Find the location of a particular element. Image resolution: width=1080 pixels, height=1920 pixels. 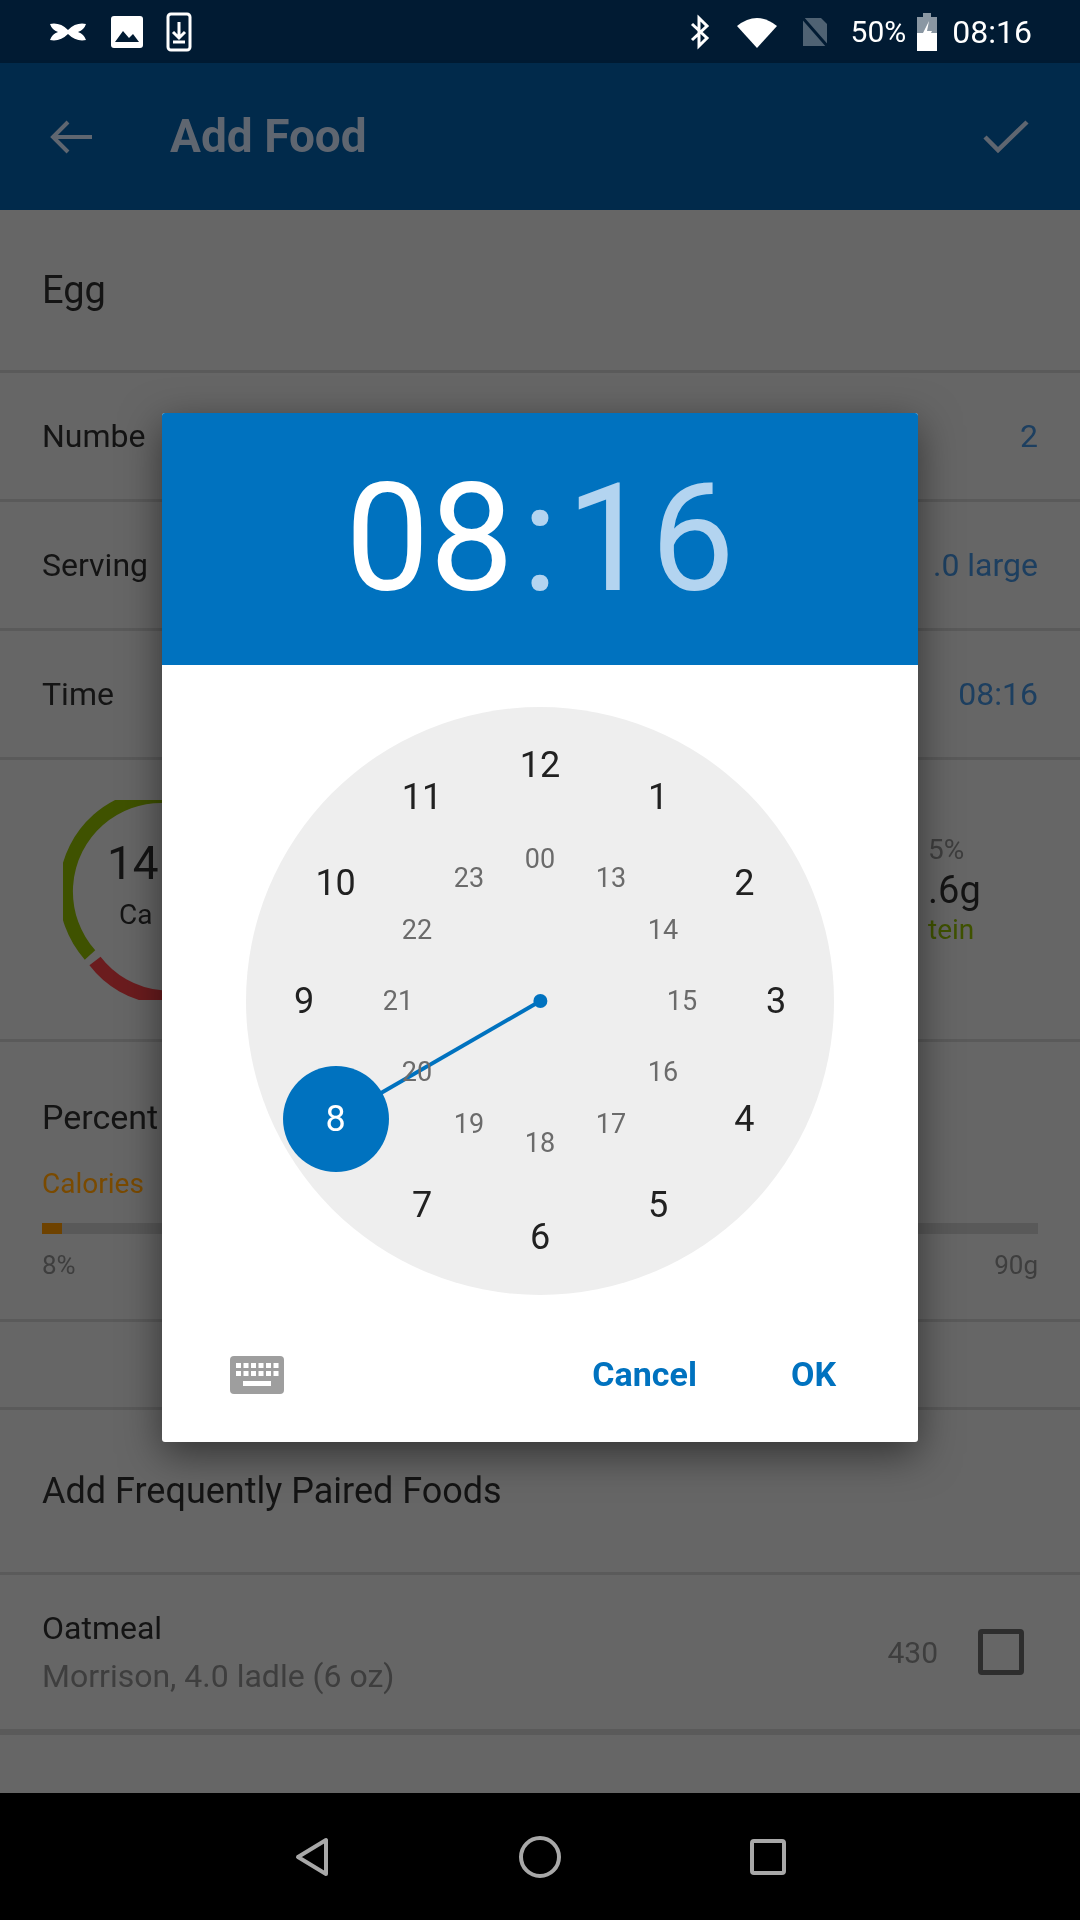

hour-number: 11 is located at coordinates (422, 796).